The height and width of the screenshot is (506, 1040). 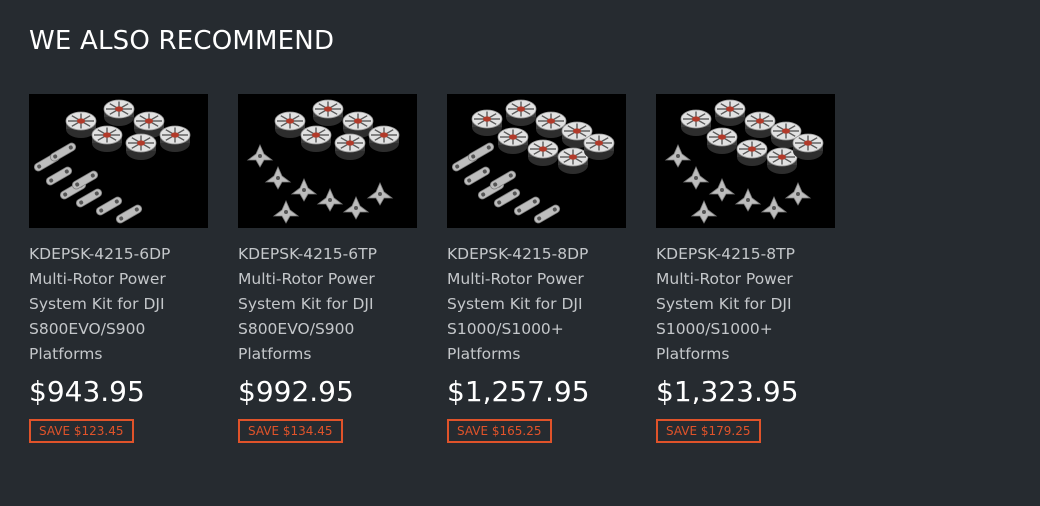 What do you see at coordinates (499, 431) in the screenshot?
I see `save-badge-3: SAVE $165.25` at bounding box center [499, 431].